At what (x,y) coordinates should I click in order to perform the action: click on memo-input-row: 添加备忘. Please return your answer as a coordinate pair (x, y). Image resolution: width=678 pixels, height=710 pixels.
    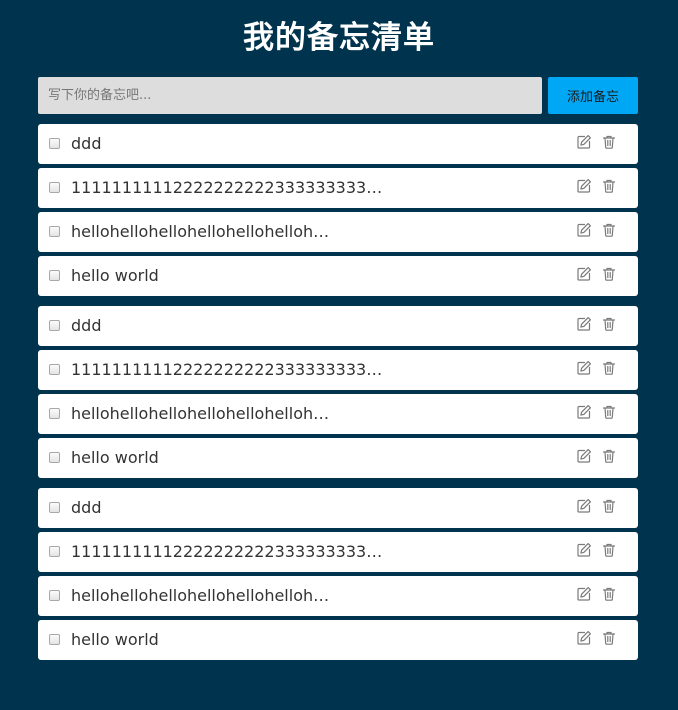
    Looking at the image, I should click on (338, 95).